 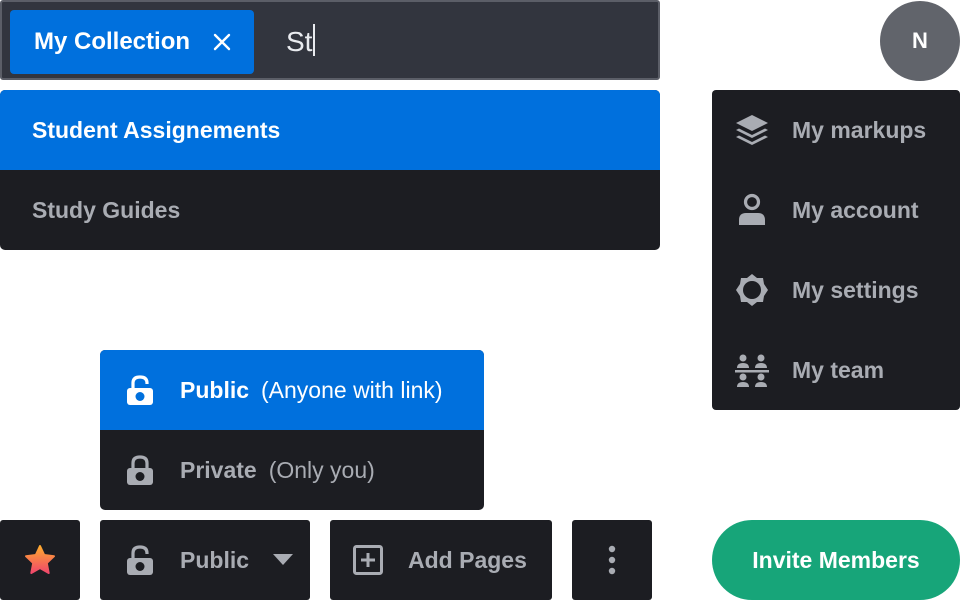 I want to click on suggestion-item: Student Assignements, so click(x=330, y=130).